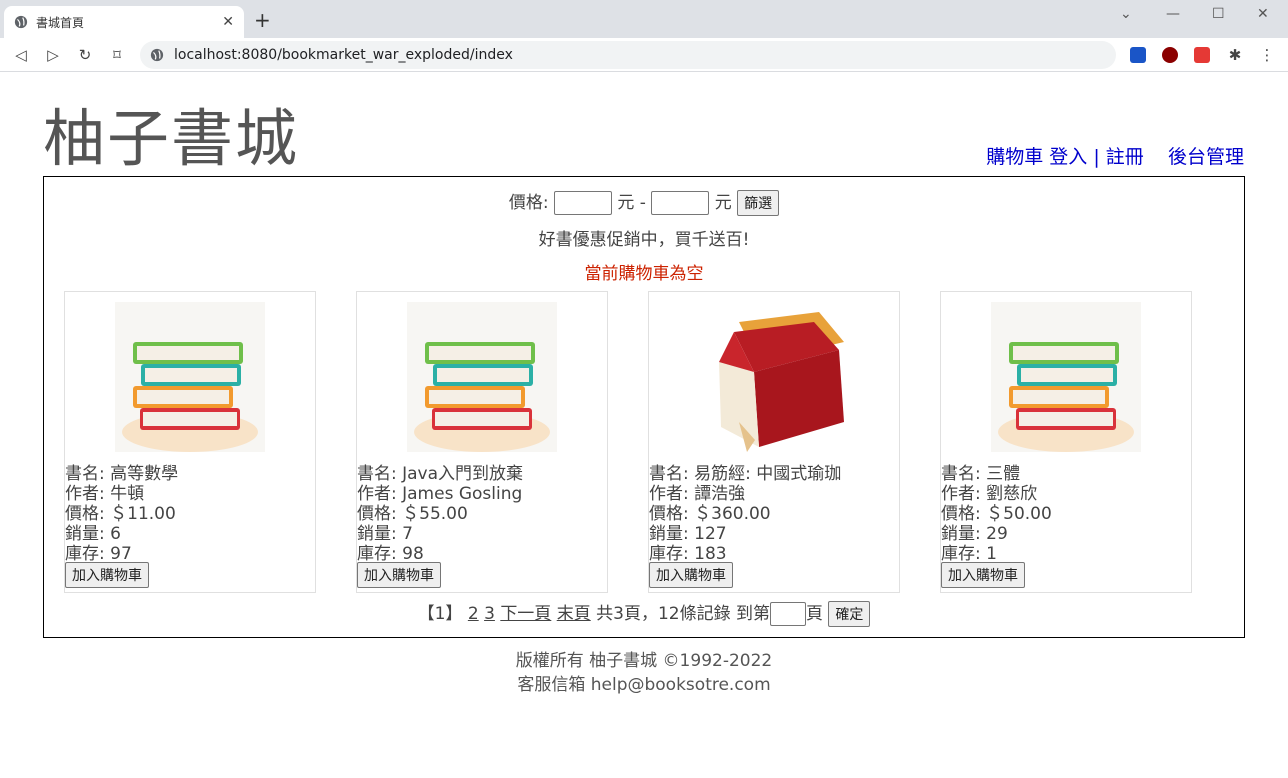 Image resolution: width=1288 pixels, height=778 pixels. What do you see at coordinates (644, 19) in the screenshot?
I see `browser-tabbar: 書城首頁 ✕ + ⌄ — ☐ ✕` at bounding box center [644, 19].